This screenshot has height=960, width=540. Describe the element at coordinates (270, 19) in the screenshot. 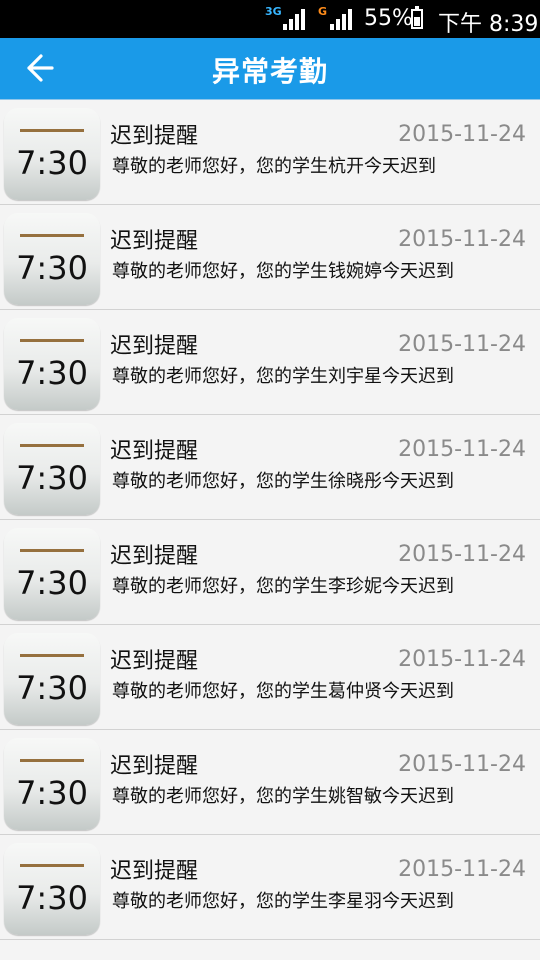

I see `status-bar: 3G G 55% 下午 8:39` at that location.